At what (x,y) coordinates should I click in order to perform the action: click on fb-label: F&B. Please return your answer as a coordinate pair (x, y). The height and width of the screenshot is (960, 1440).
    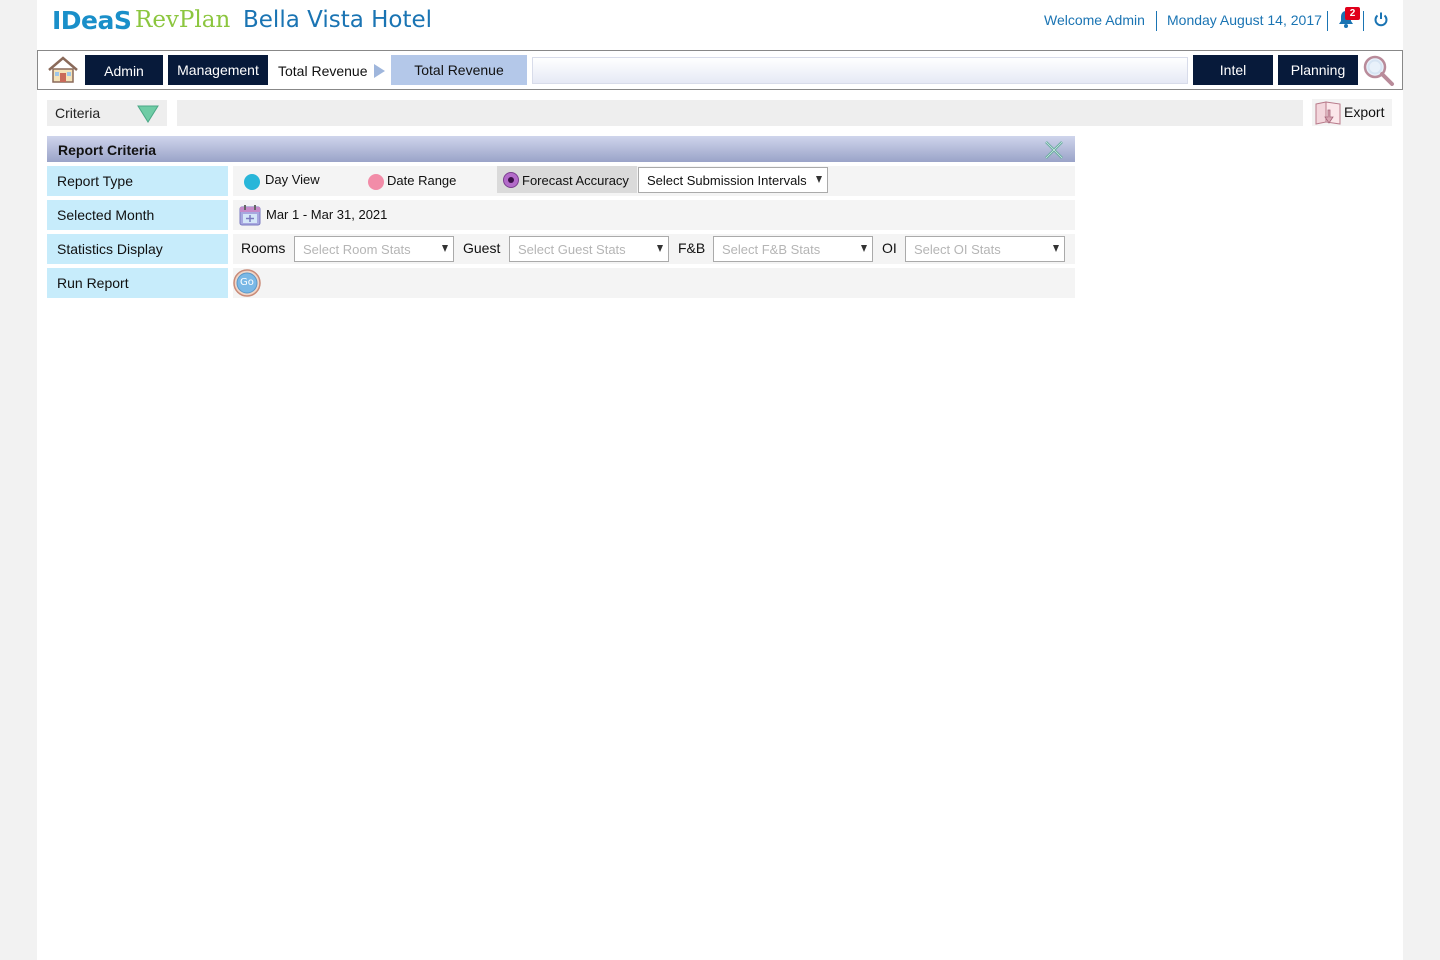
    Looking at the image, I should click on (692, 248).